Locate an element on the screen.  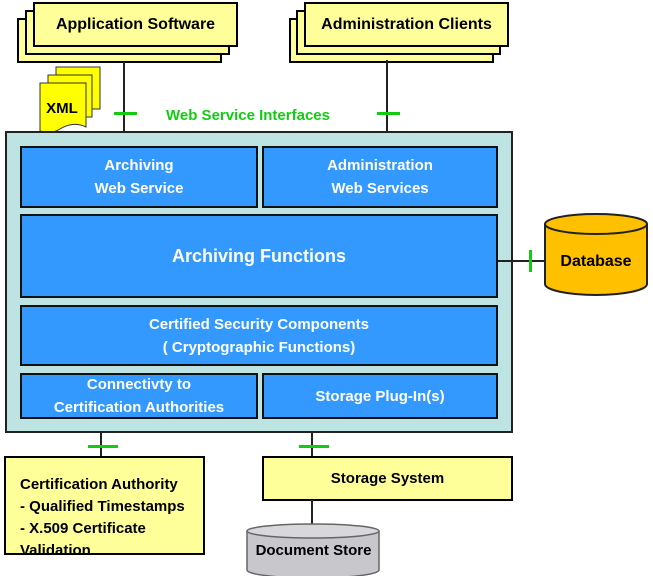
app-connector-line is located at coordinates (124, 97).